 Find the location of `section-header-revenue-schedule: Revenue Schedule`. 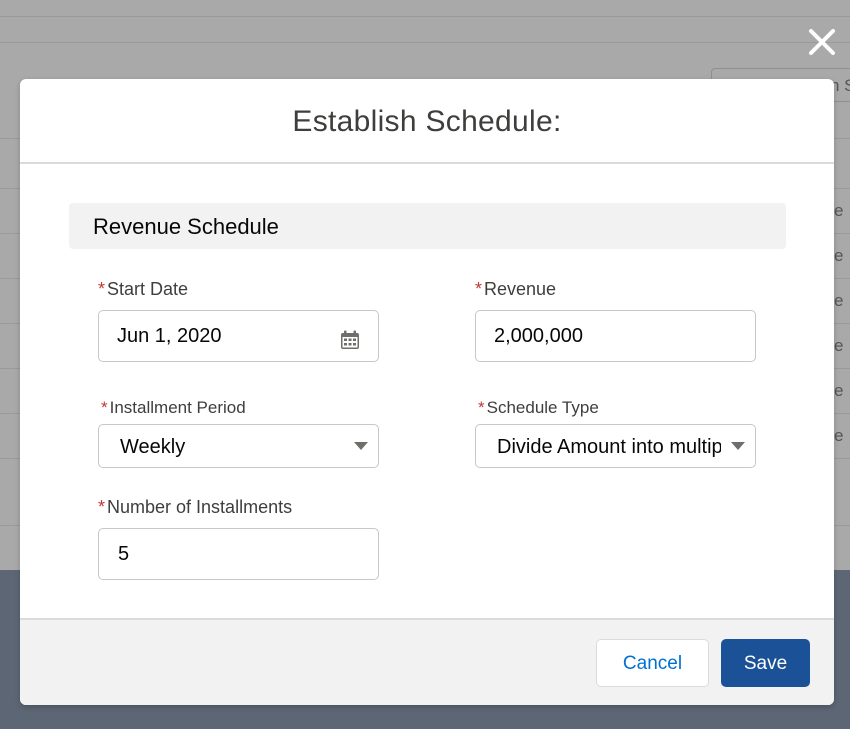

section-header-revenue-schedule: Revenue Schedule is located at coordinates (427, 226).